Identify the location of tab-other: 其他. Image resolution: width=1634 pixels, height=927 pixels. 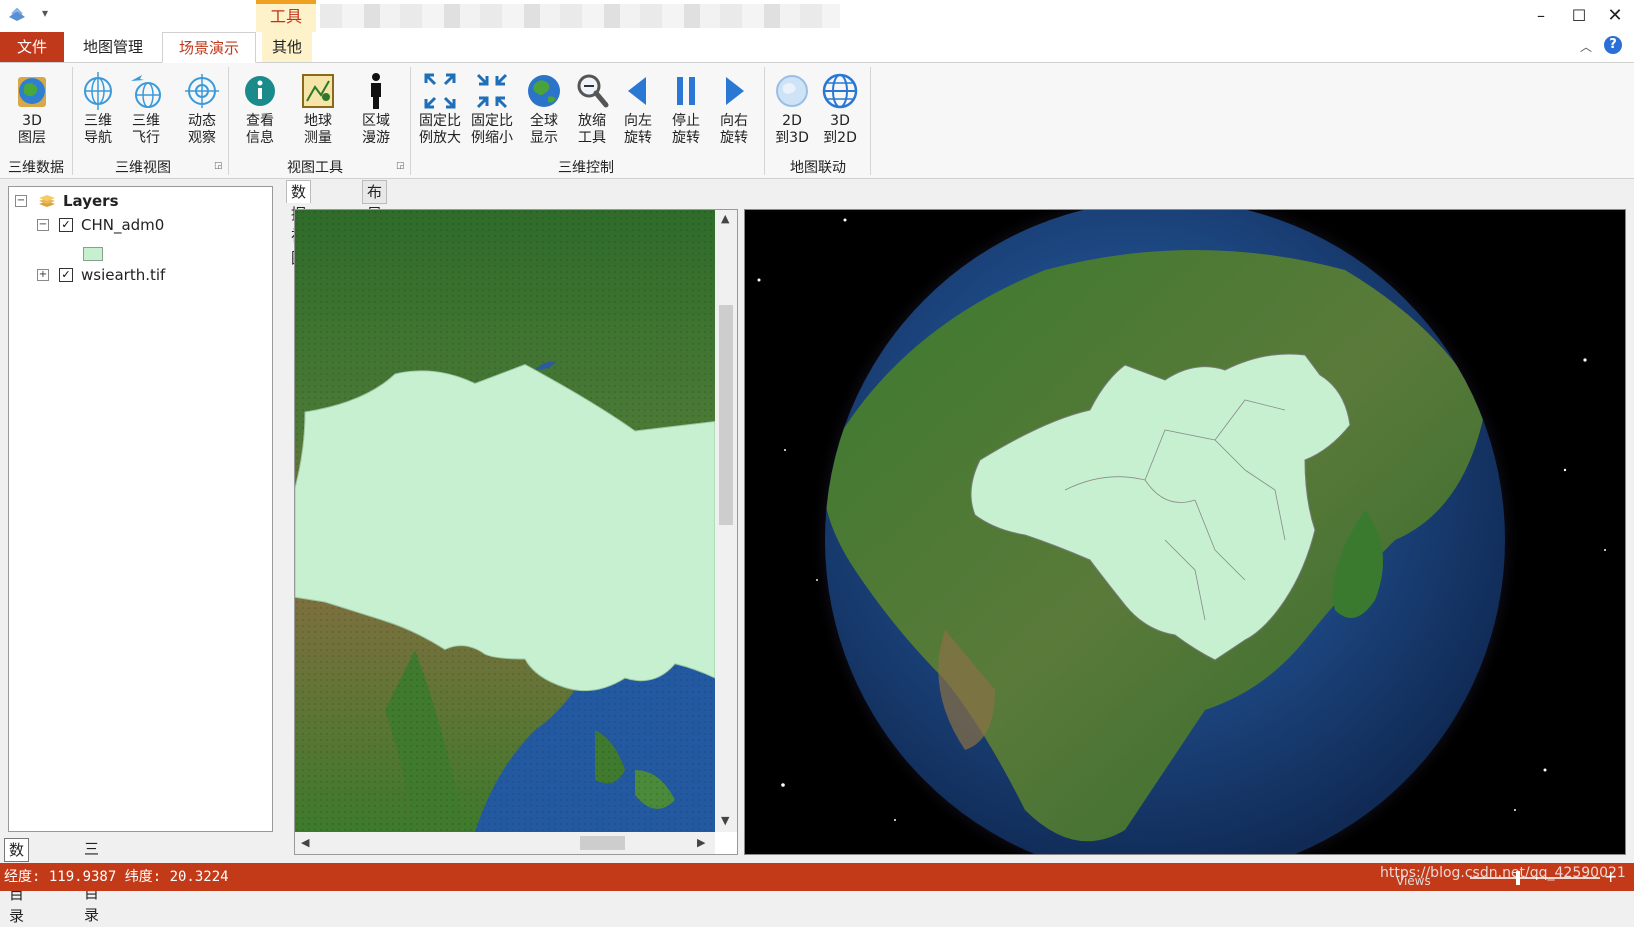
(287, 47).